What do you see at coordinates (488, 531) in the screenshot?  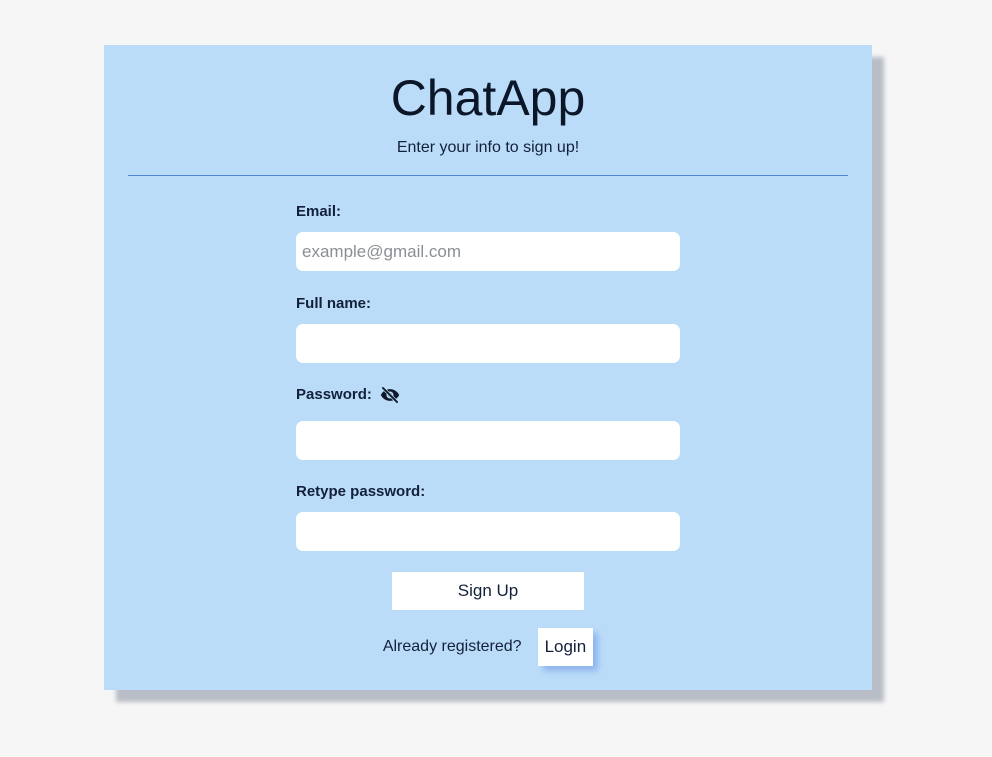 I see `retype-password-field` at bounding box center [488, 531].